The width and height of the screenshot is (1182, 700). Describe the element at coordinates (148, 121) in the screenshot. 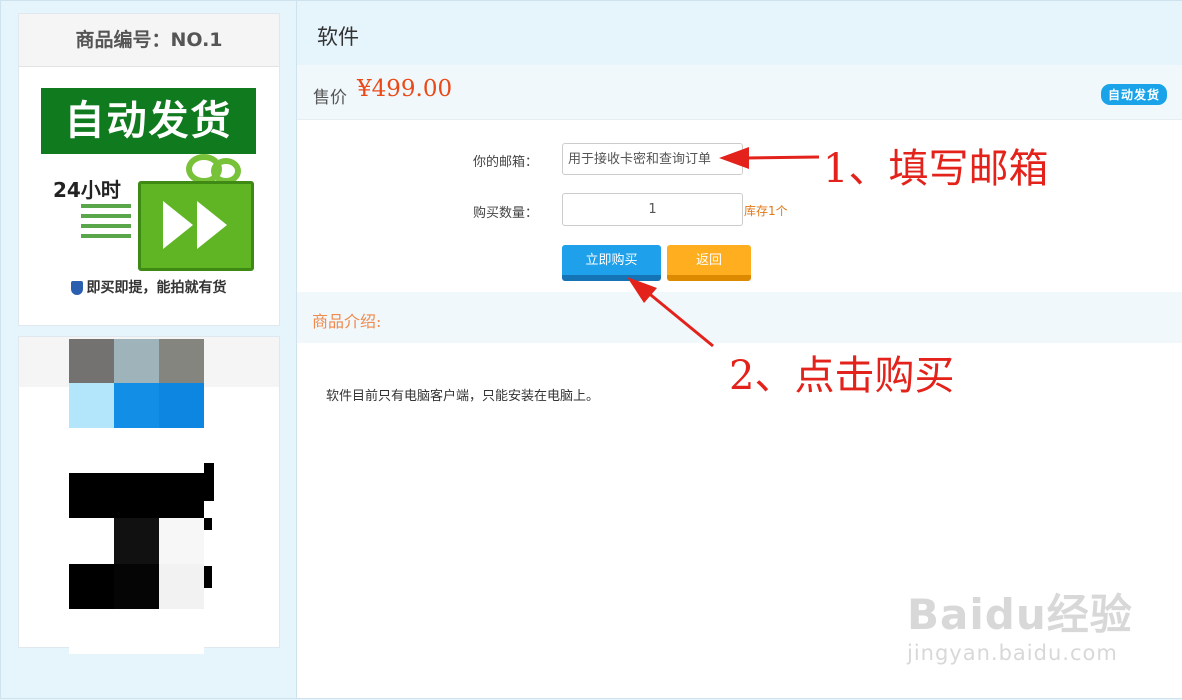

I see `product-image-banner: 自动发货` at that location.